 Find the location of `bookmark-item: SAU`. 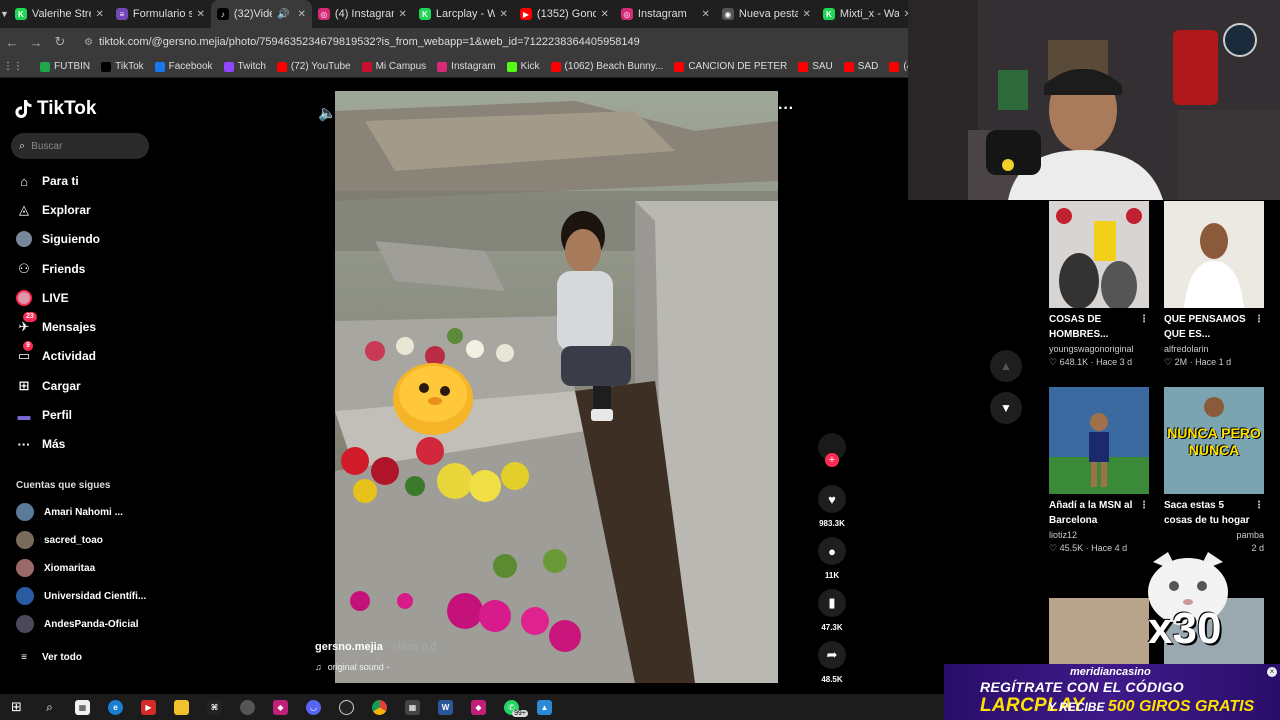

bookmark-item: SAU is located at coordinates (815, 66).